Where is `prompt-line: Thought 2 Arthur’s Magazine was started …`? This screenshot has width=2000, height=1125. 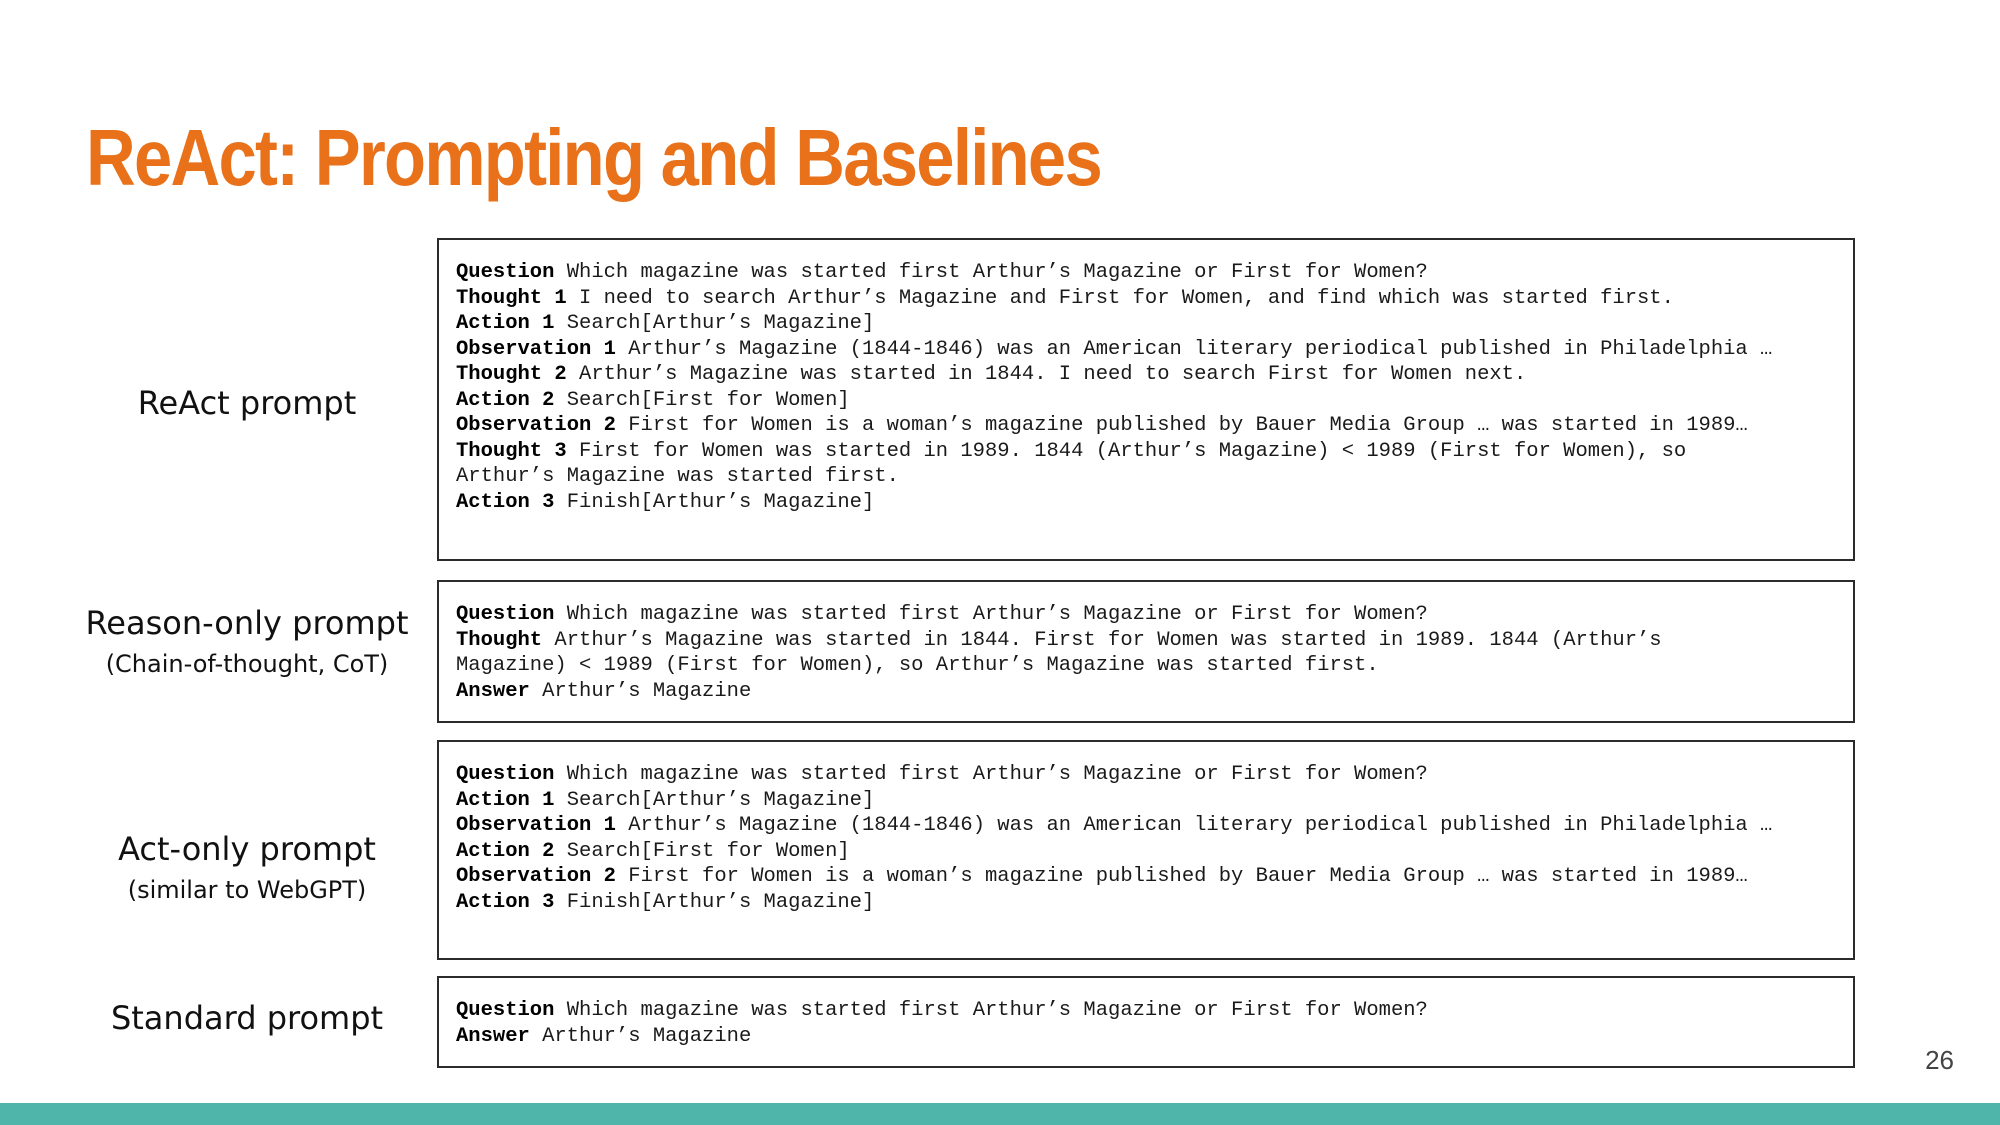
prompt-line: Thought 2 Arthur’s Magazine was started … is located at coordinates (1146, 375).